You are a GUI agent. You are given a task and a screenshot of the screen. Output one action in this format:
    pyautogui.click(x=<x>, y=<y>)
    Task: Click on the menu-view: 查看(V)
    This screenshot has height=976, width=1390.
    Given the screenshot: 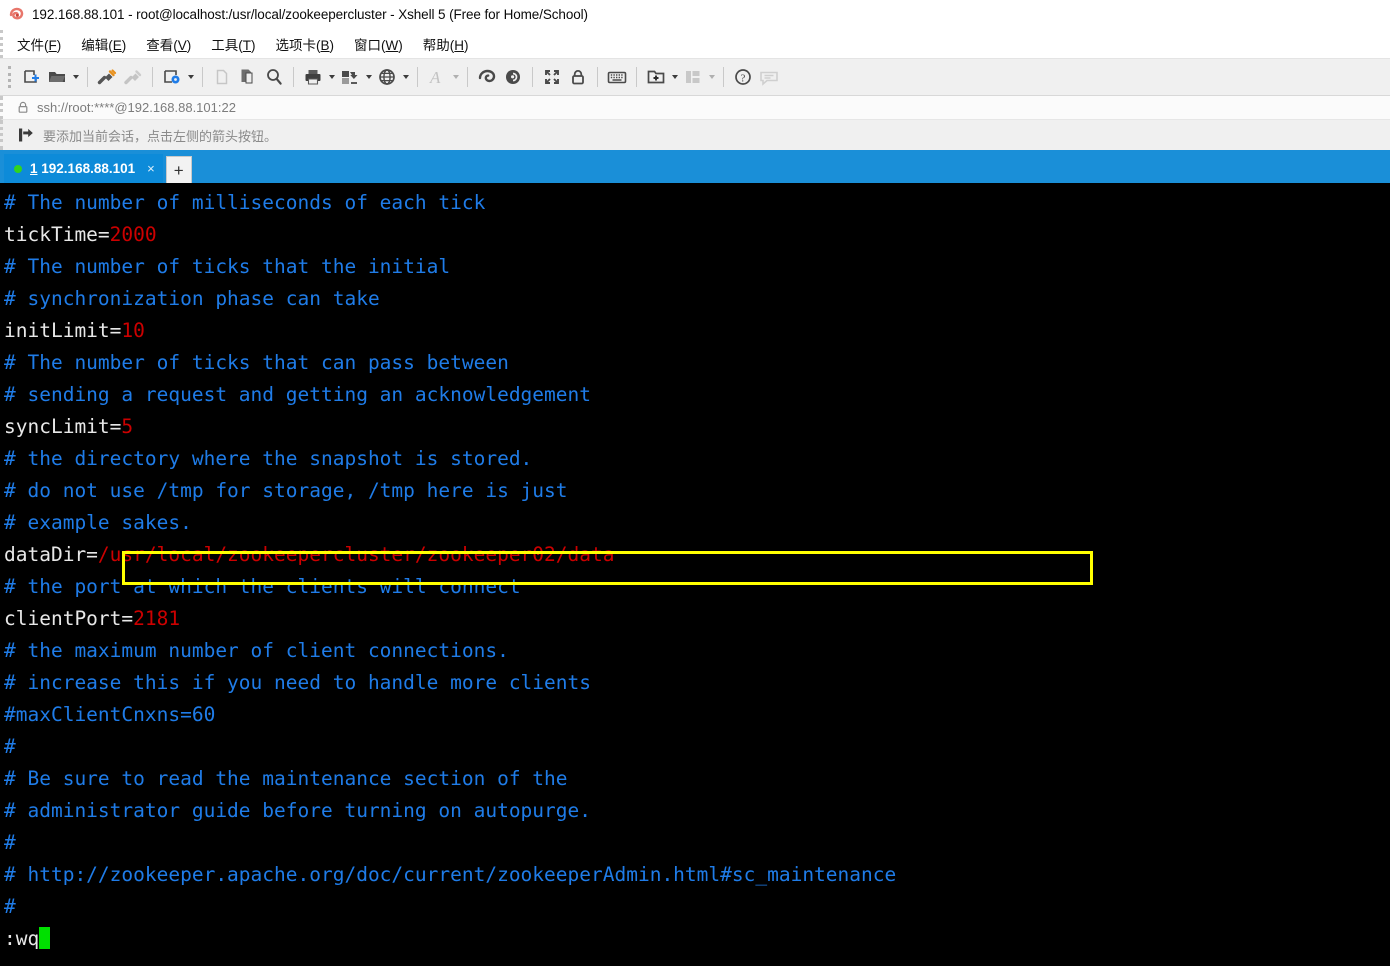 What is the action you would take?
    pyautogui.click(x=168, y=44)
    